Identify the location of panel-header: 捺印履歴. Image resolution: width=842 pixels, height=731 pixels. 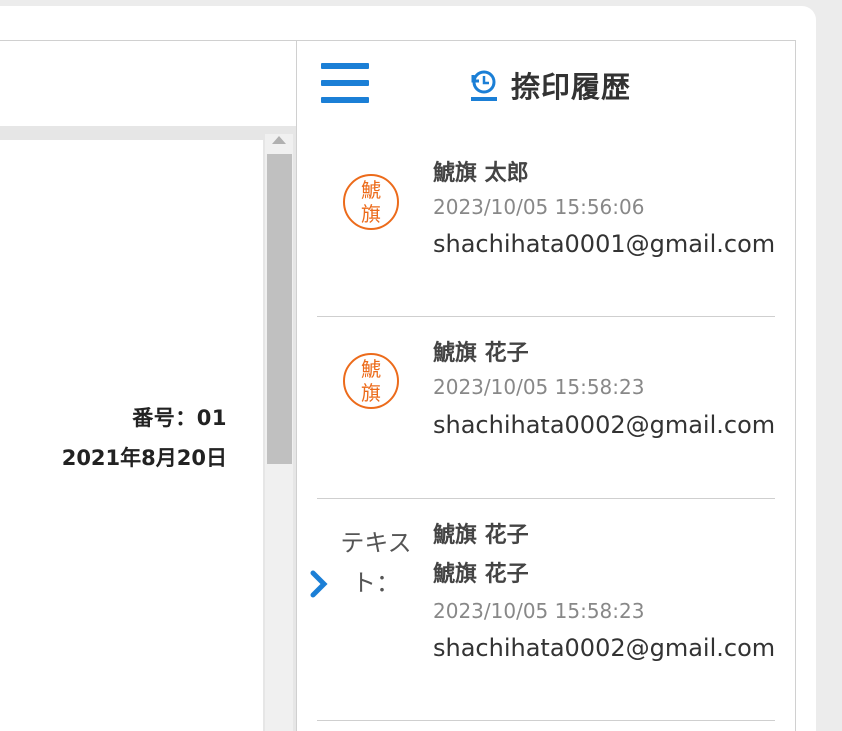
(550, 85).